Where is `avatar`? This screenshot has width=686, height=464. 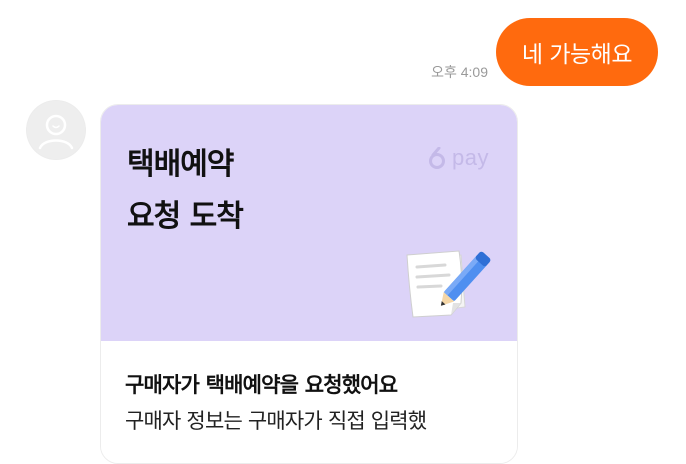 avatar is located at coordinates (56, 130).